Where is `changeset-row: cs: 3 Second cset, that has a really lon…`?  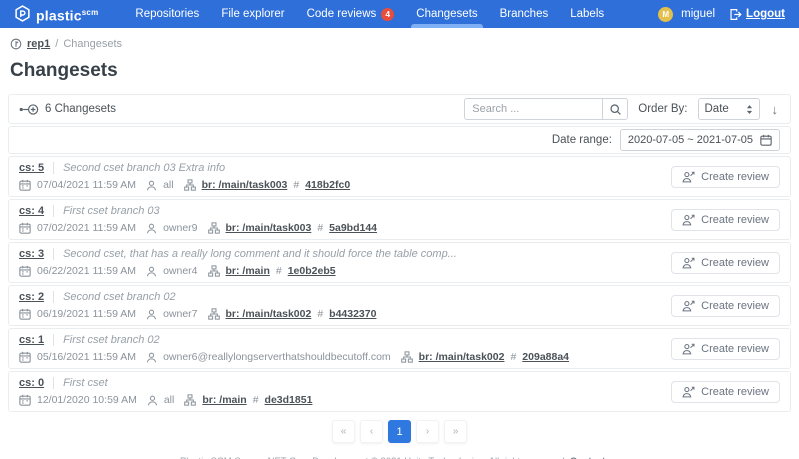
changeset-row: cs: 3 Second cset, that has a really lon… is located at coordinates (399, 262).